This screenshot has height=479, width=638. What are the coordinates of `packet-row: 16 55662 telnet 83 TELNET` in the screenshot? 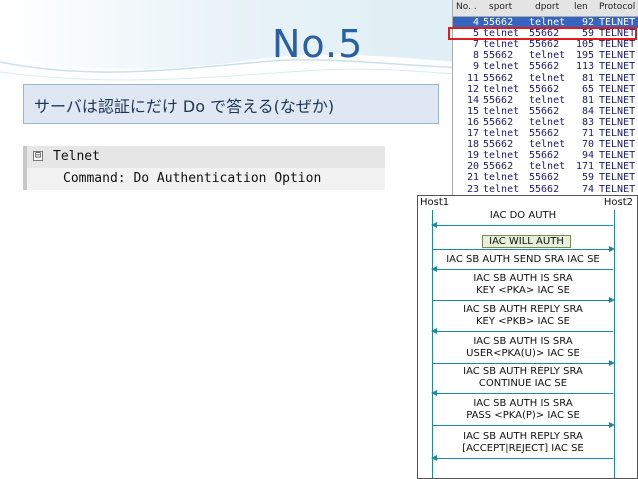 It's located at (545, 122).